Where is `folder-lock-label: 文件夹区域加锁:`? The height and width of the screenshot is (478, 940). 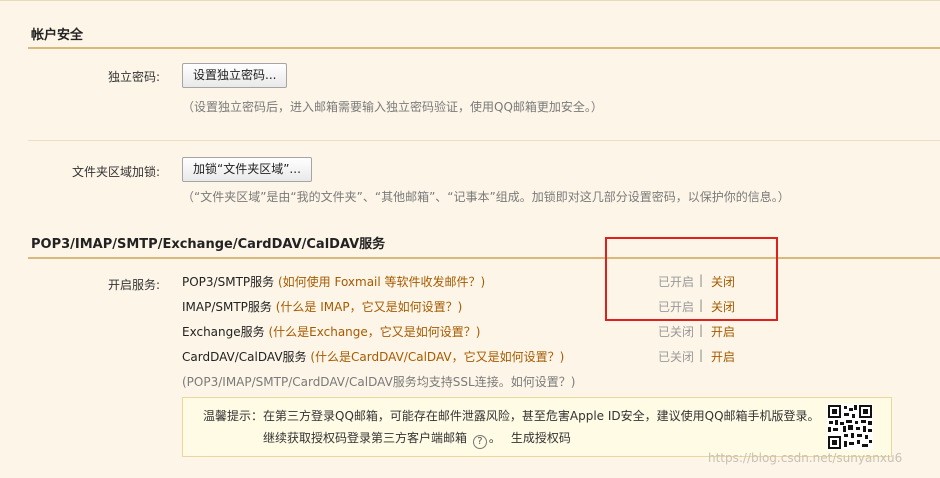
folder-lock-label: 文件夹区域加锁: is located at coordinates (115, 172).